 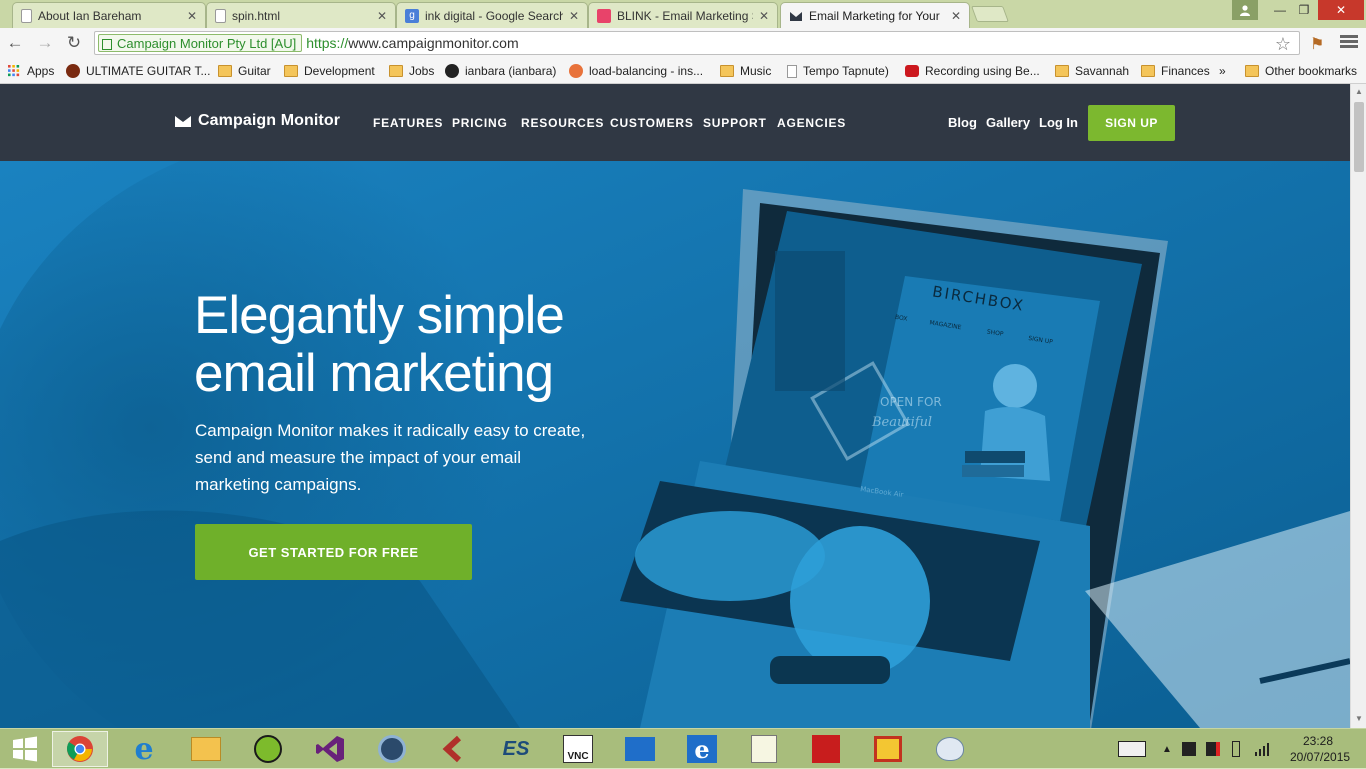 I want to click on tab-about-ian-bareham: About Ian Bareham ✕, so click(x=109, y=15).